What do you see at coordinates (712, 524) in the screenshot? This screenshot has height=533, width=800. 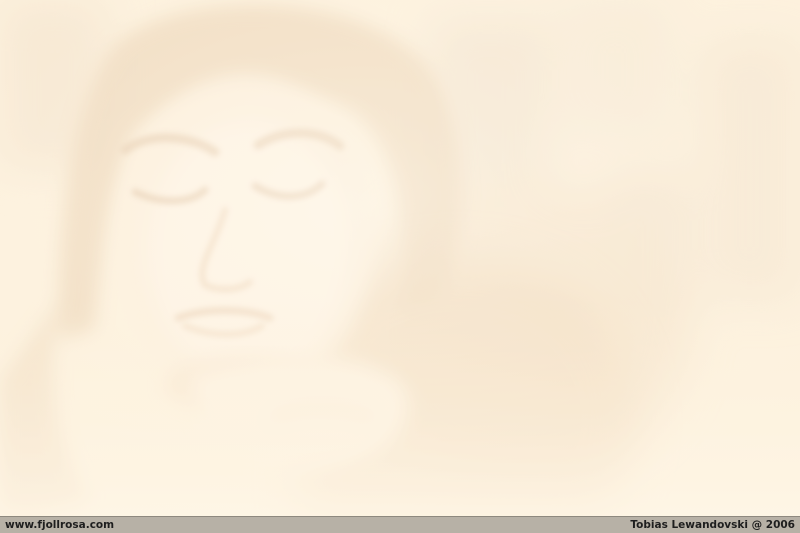 I see `copyright-caption: Tobias Lewandovski @ 2006` at bounding box center [712, 524].